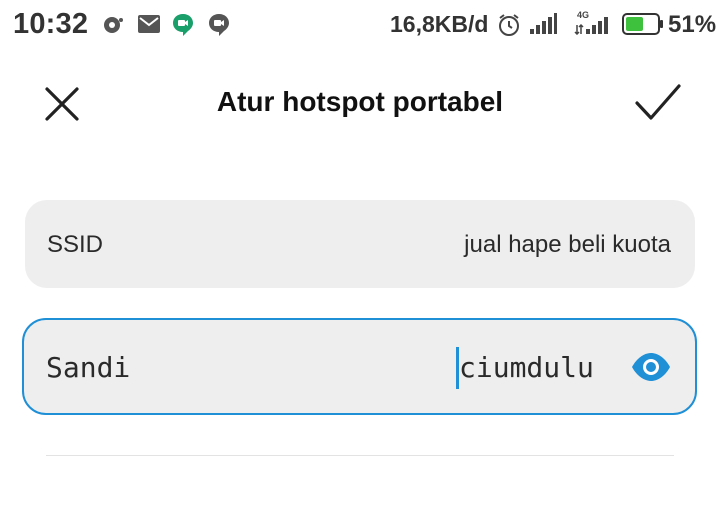 Image resolution: width=720 pixels, height=515 pixels. Describe the element at coordinates (692, 24) in the screenshot. I see `battery-percent: 51%` at that location.